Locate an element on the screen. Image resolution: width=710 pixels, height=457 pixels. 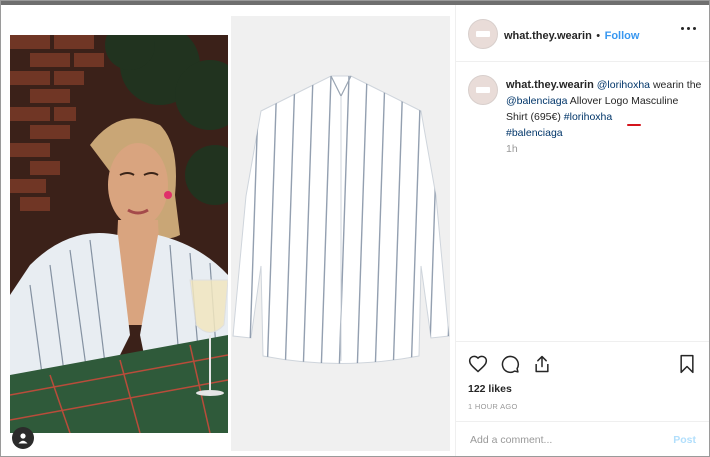
comment-bar: Post is located at coordinates (582, 438).